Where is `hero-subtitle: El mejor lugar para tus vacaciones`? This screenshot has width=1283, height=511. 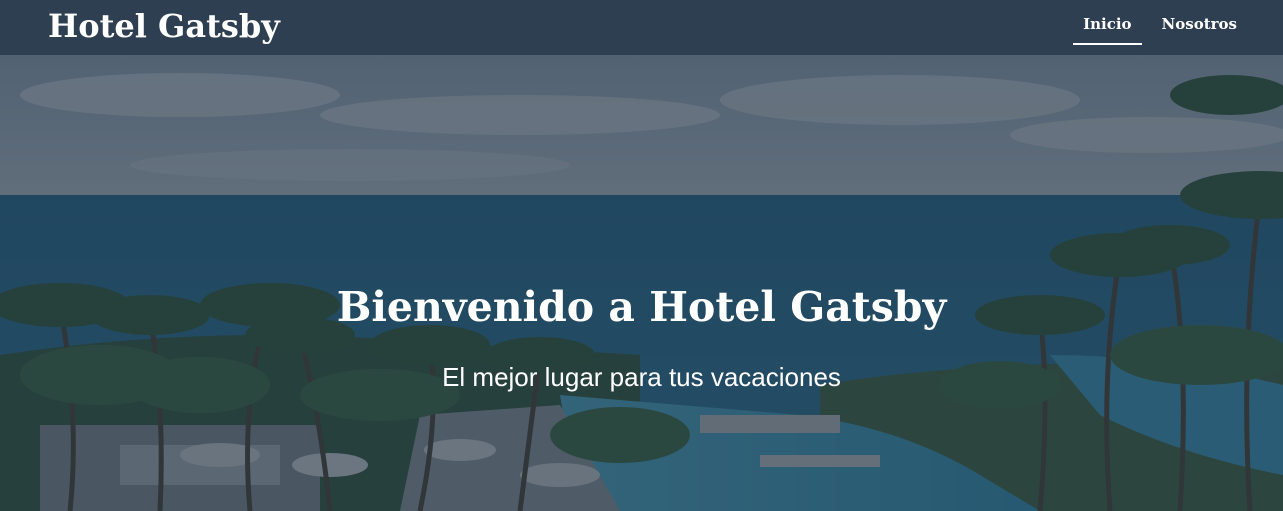 hero-subtitle: El mejor lugar para tus vacaciones is located at coordinates (641, 377).